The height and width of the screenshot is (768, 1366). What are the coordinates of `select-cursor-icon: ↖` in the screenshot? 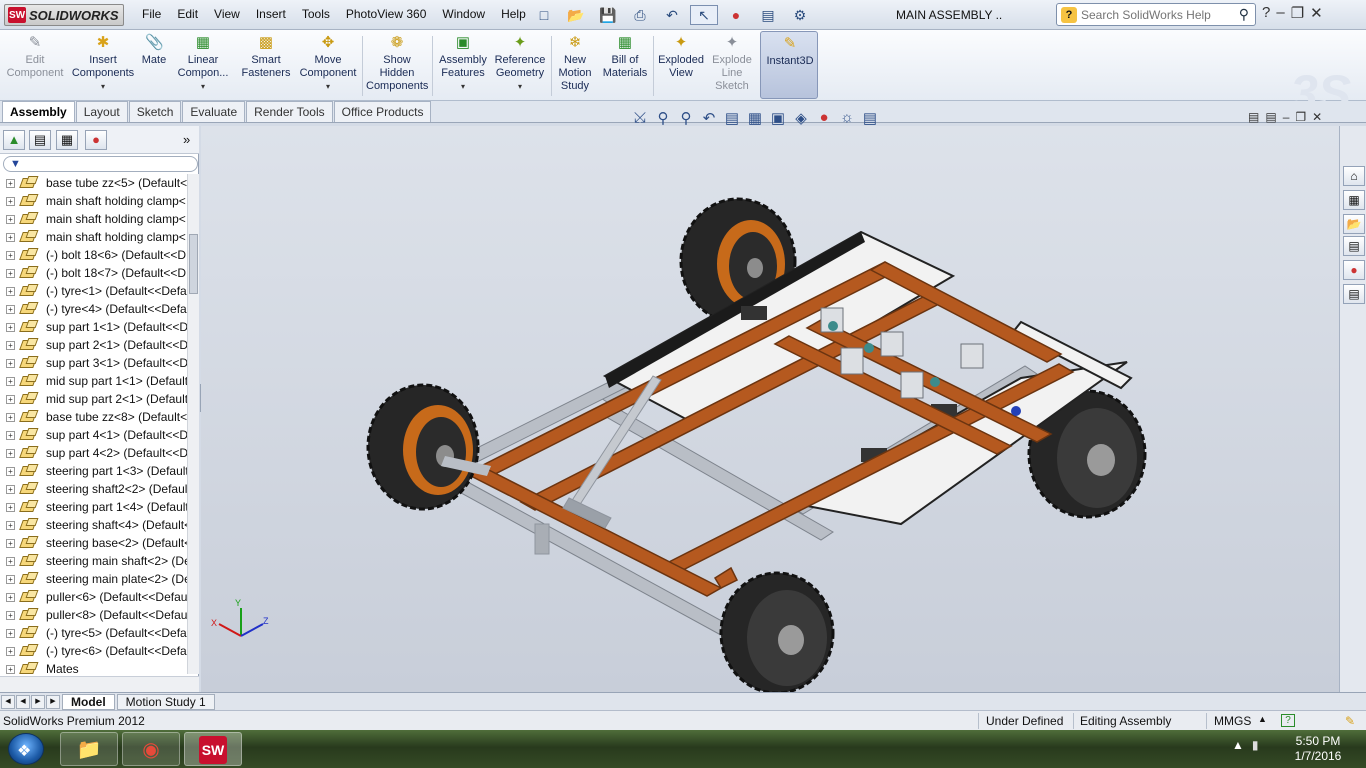 It's located at (704, 15).